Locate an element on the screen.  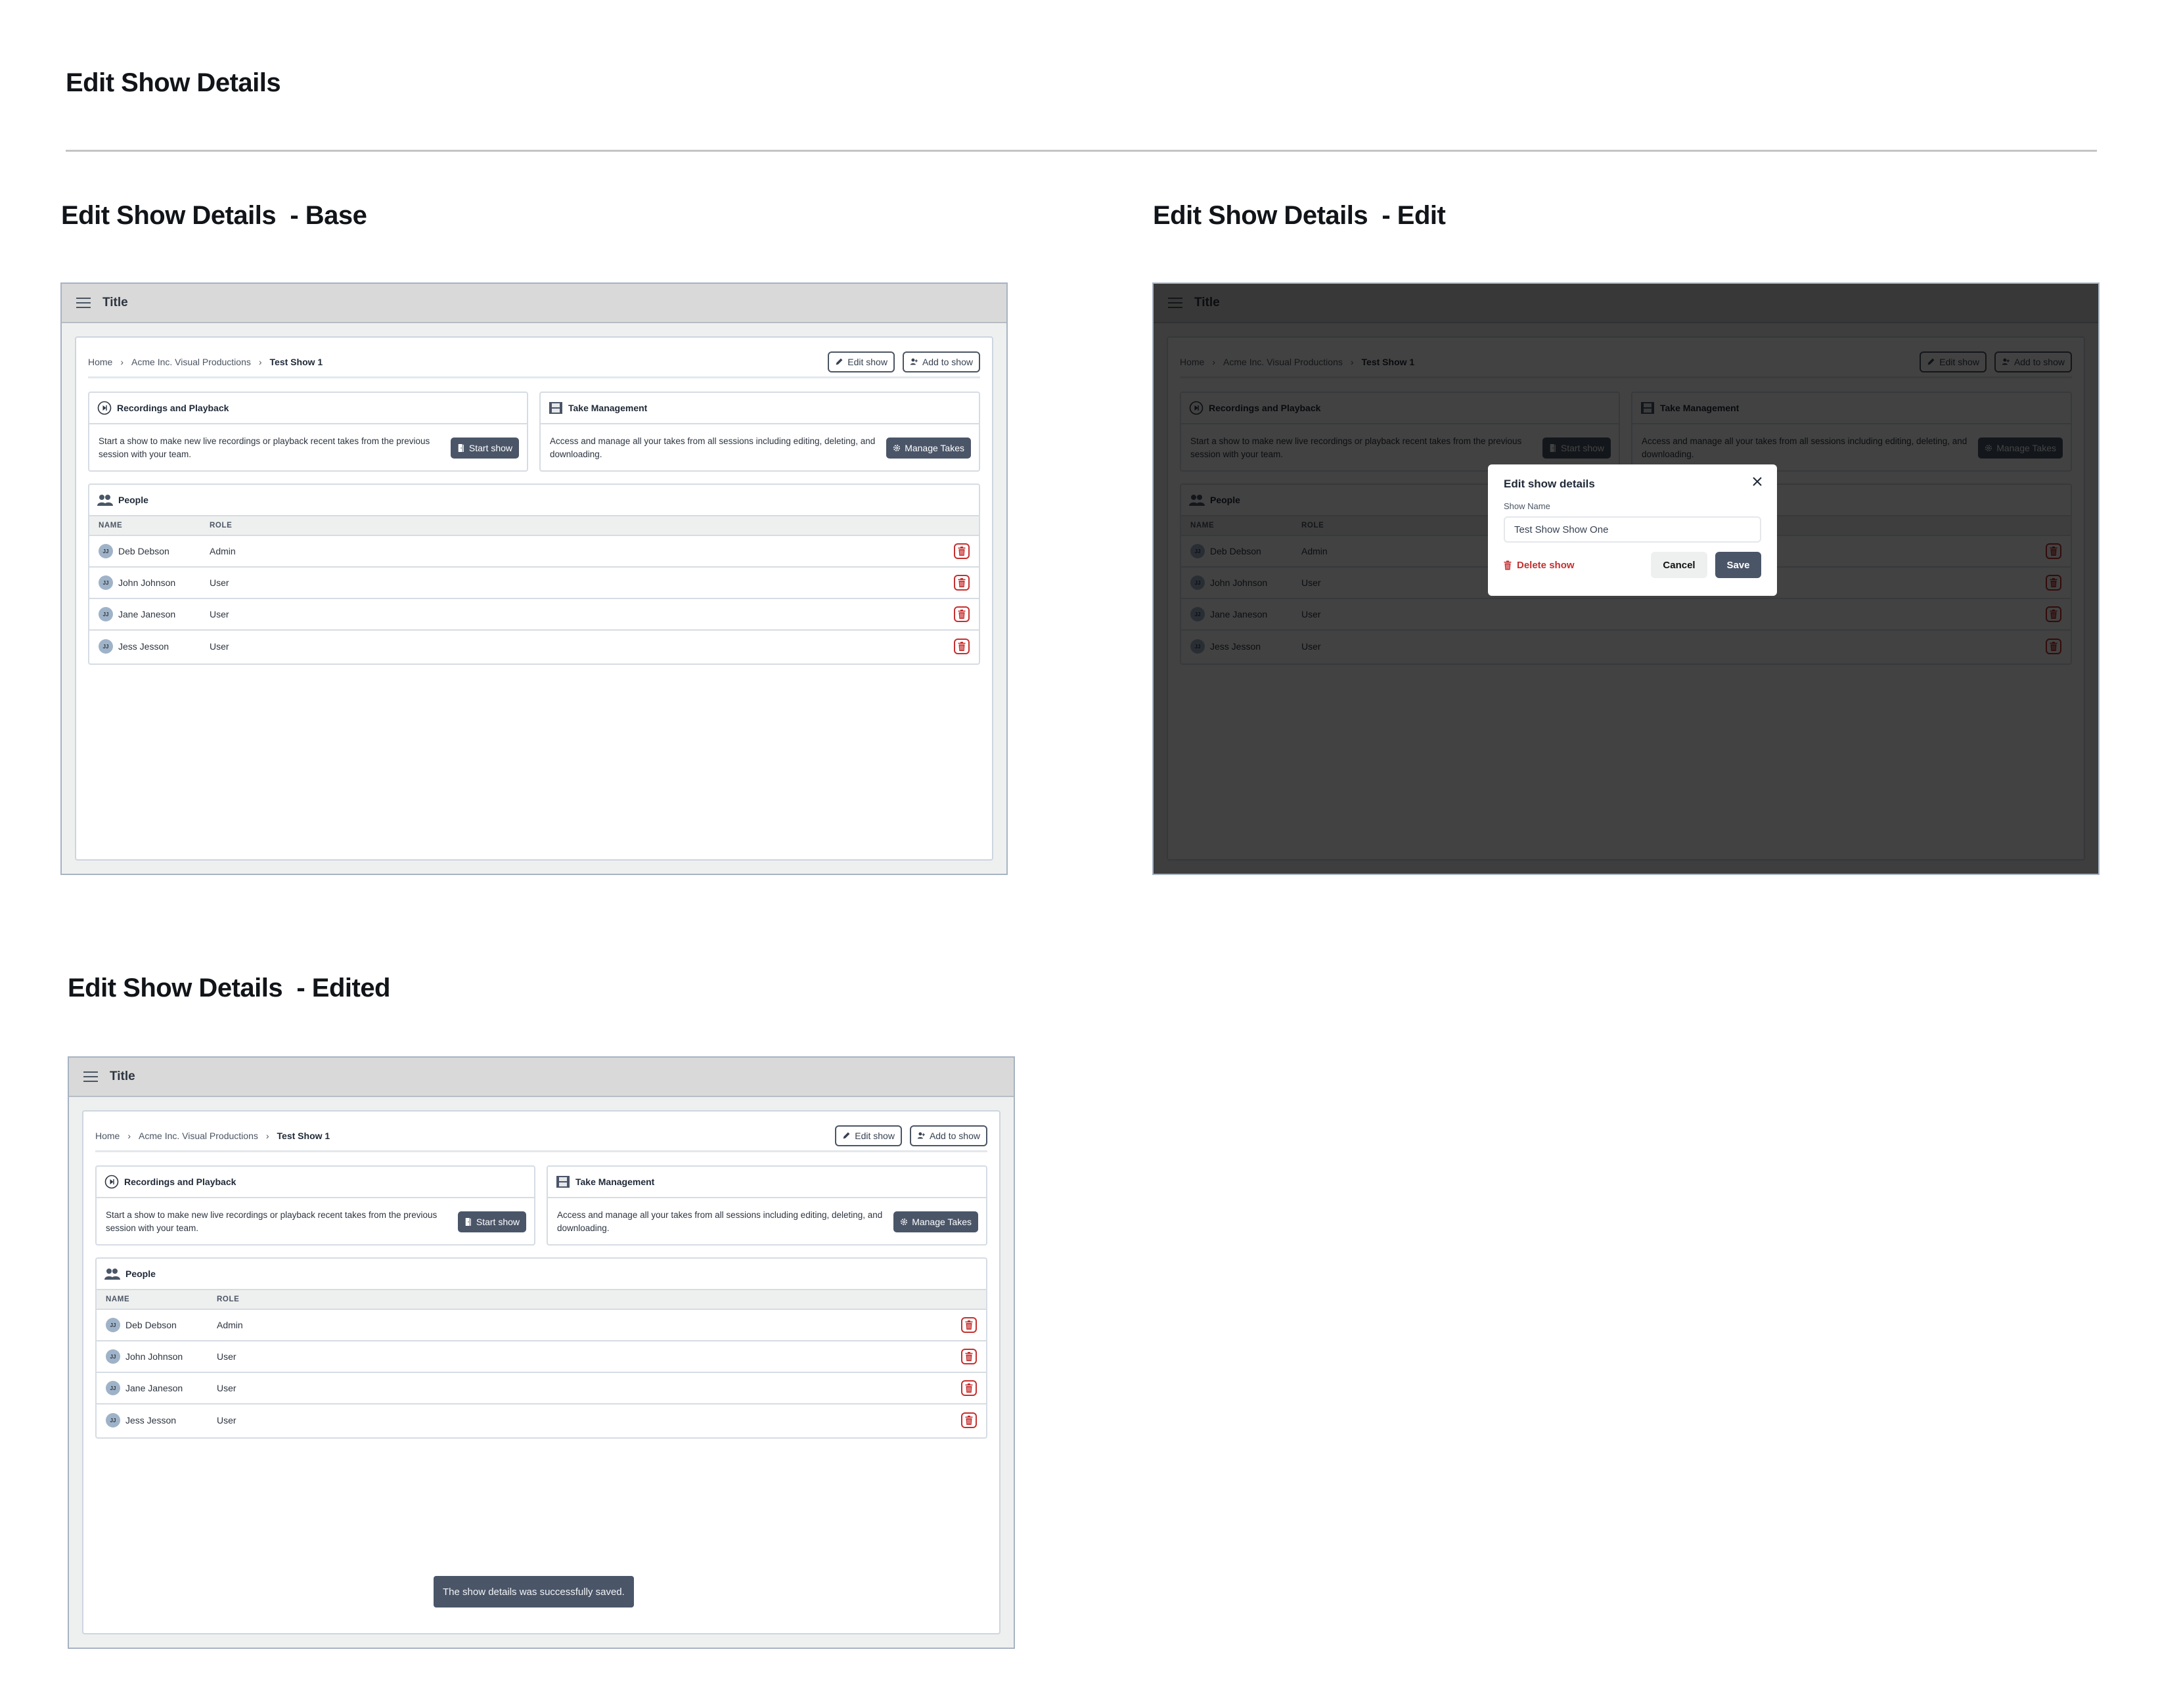
save-button: Save is located at coordinates (1738, 565).